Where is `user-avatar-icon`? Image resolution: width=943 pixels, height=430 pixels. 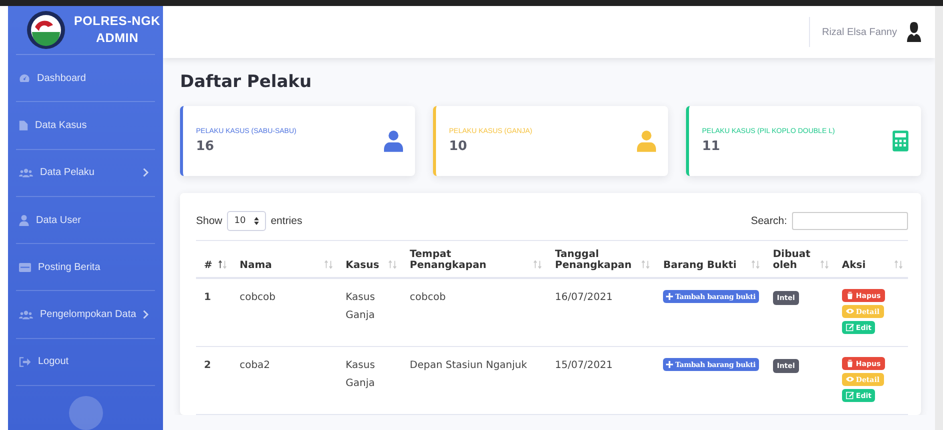
user-avatar-icon is located at coordinates (914, 32).